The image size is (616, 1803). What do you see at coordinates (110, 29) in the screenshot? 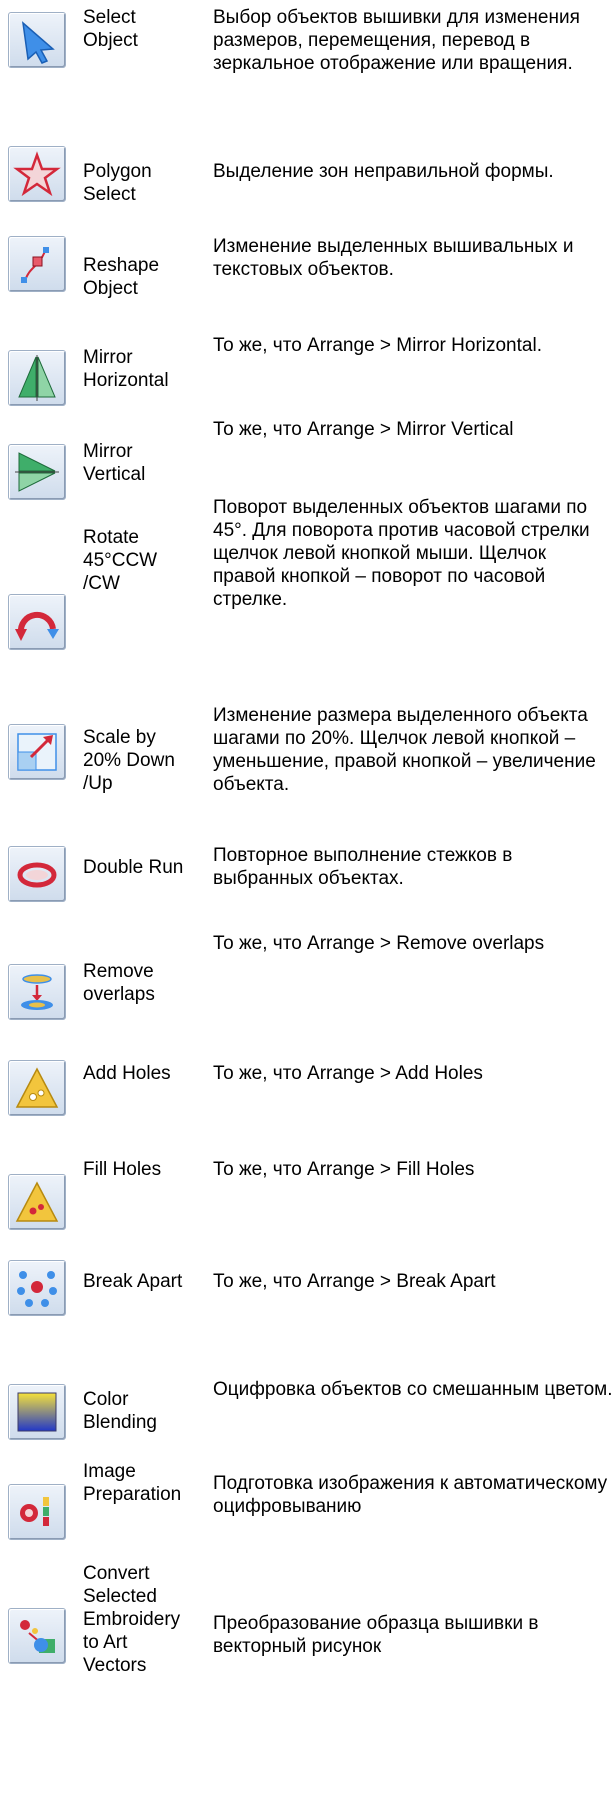
I see `tool-name: Select Object` at bounding box center [110, 29].